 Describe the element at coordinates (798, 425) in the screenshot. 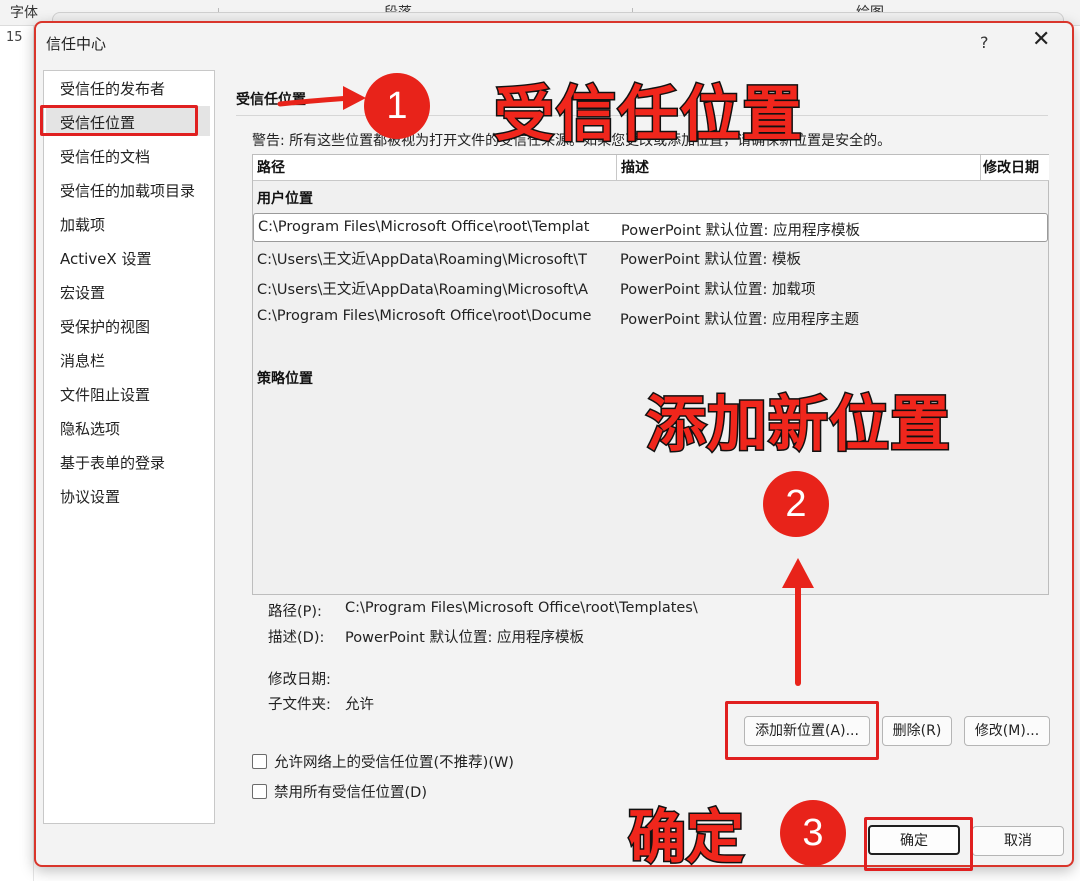

I see `annotation-text-add-location: 添加新位置` at that location.